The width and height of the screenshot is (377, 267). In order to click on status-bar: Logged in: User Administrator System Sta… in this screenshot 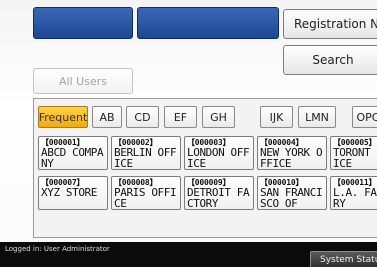, I will do `click(188, 254)`.